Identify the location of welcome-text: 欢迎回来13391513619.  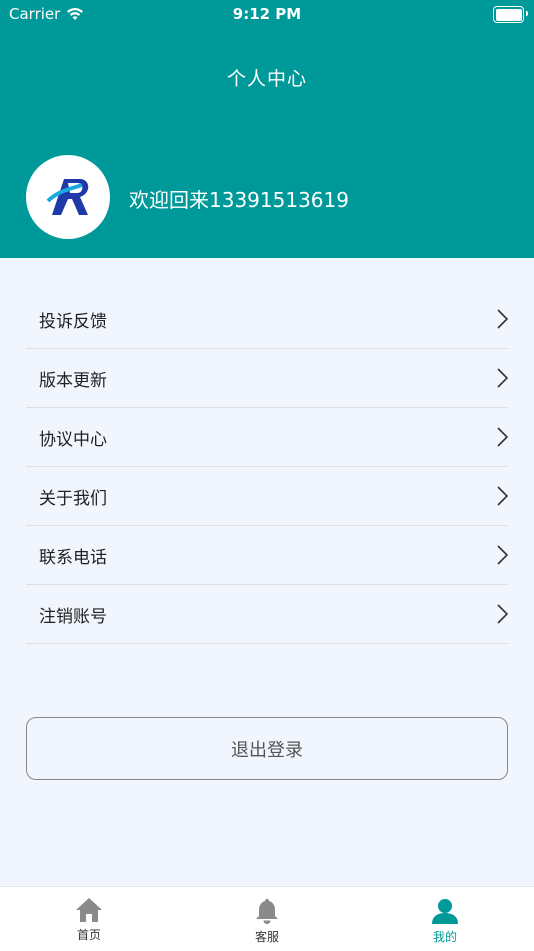
(239, 200).